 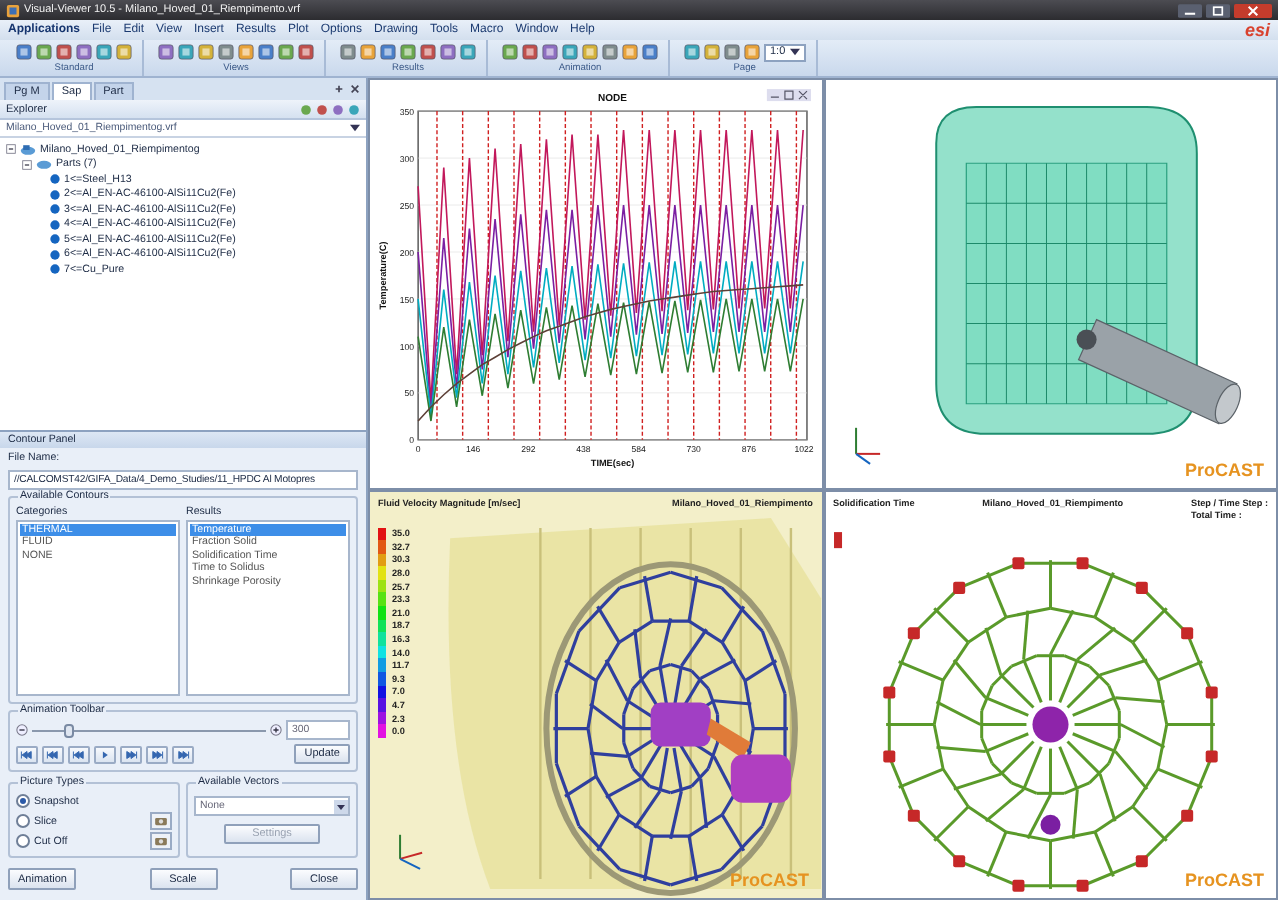 What do you see at coordinates (276, 730) in the screenshot?
I see `plus-icon` at bounding box center [276, 730].